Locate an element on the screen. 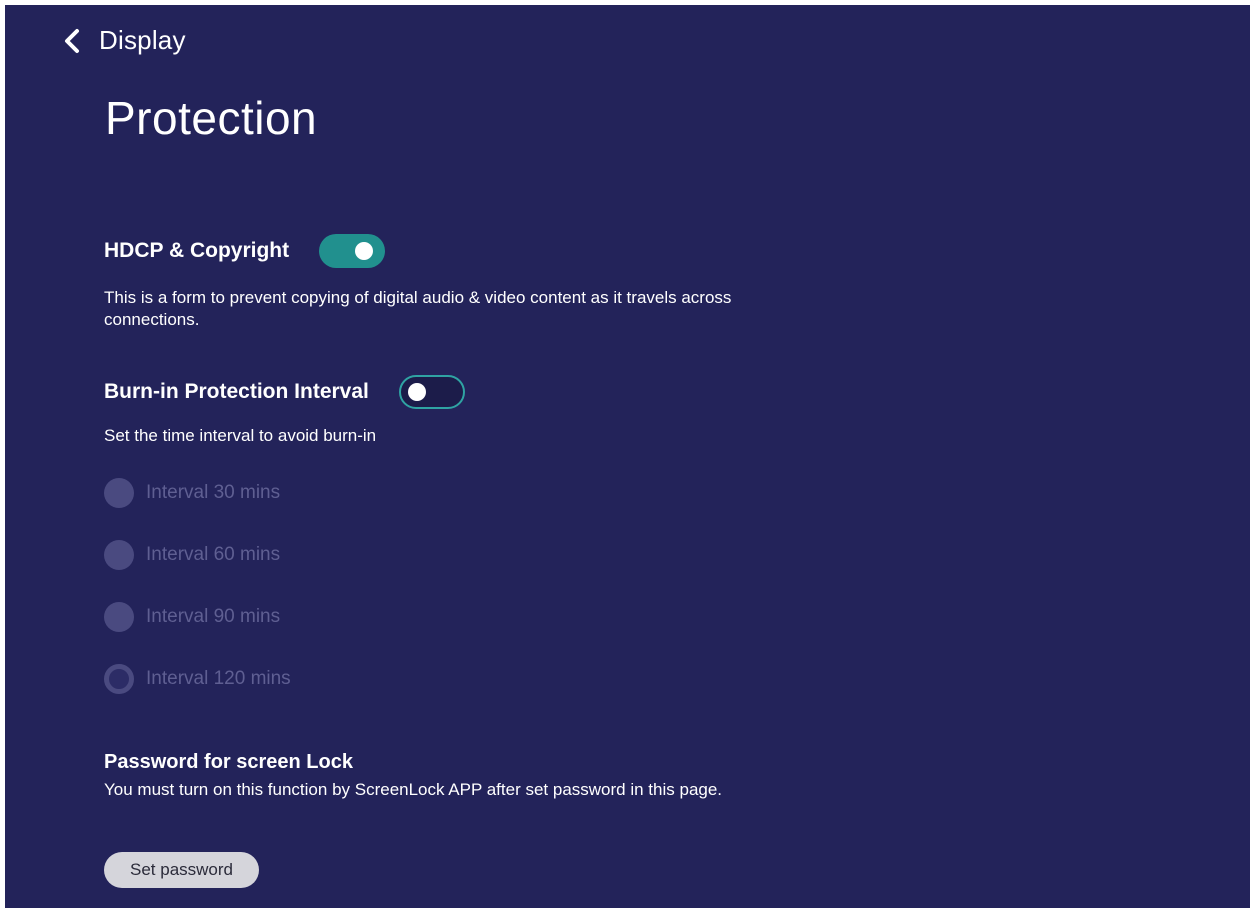 This screenshot has height=913, width=1254. interval-30-option: Interval 30 mins is located at coordinates (192, 493).